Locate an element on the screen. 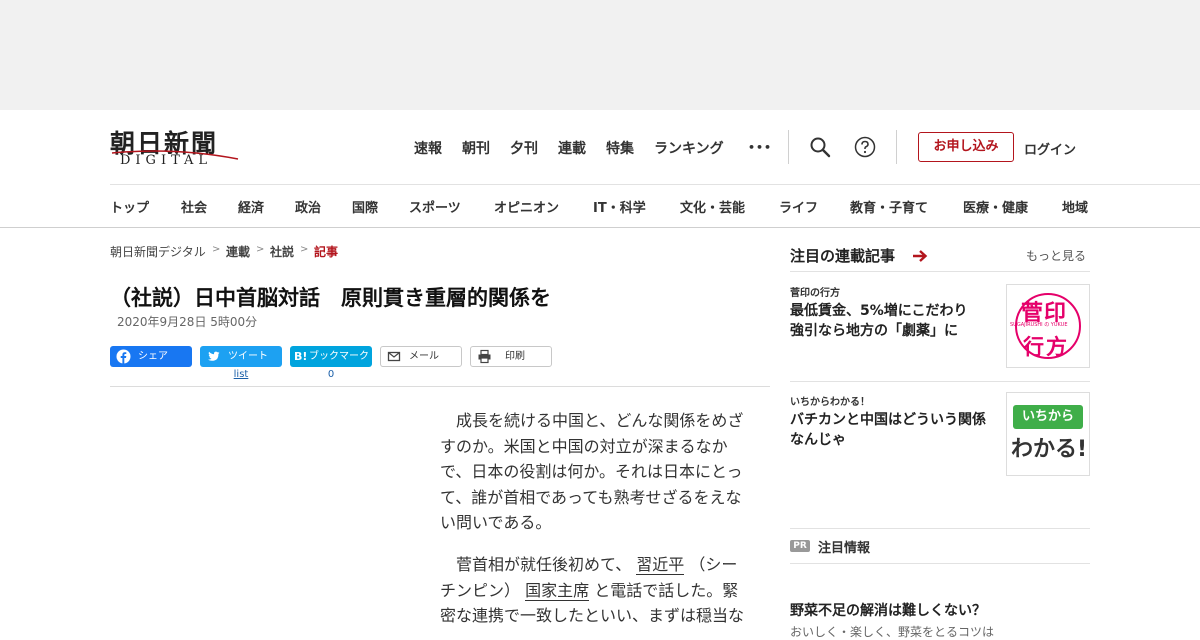  print-label: 印刷 is located at coordinates (515, 356).